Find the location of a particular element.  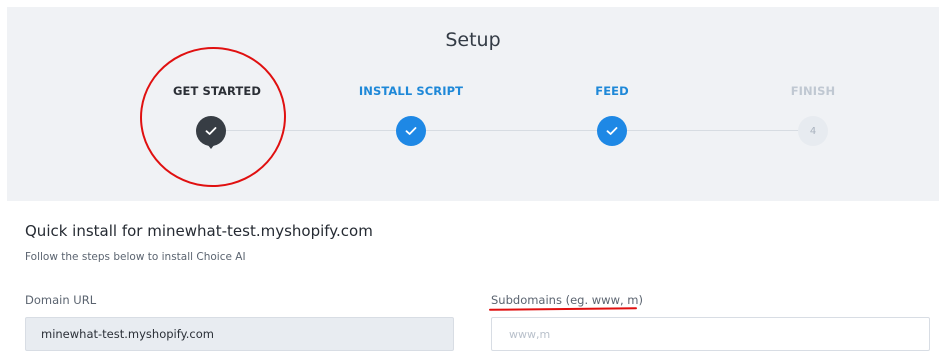

step-node-finish: 4 is located at coordinates (813, 131).